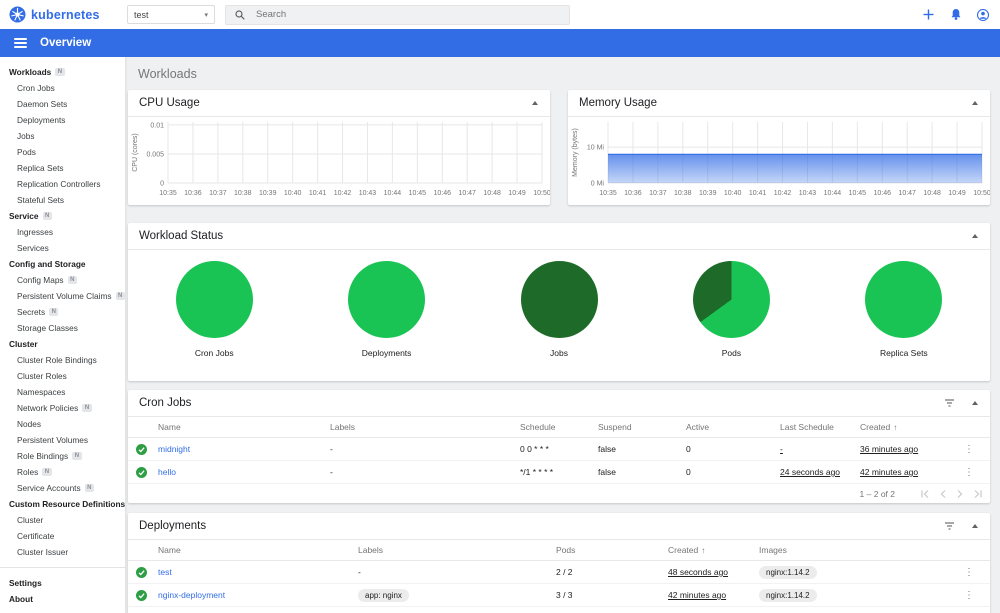 The height and width of the screenshot is (613, 1000). Describe the element at coordinates (62, 456) in the screenshot. I see `sidebar-item-role-bindings: Role Bindings N` at that location.